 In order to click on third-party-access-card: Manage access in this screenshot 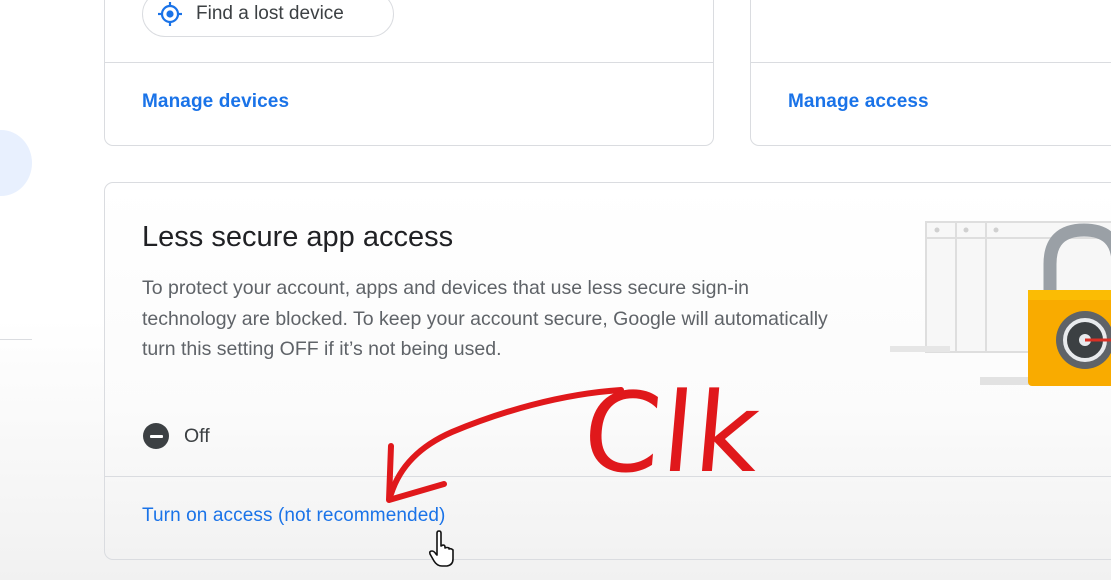, I will do `click(930, 73)`.